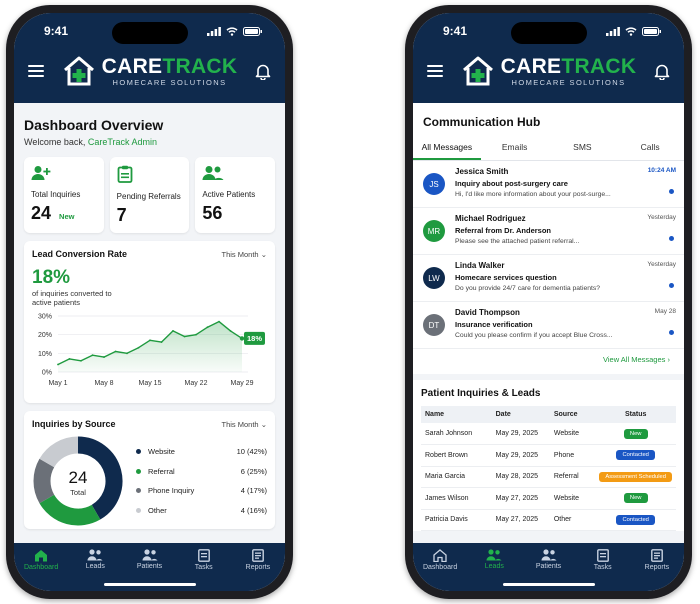  I want to click on stat-card-total-inquiries: Total Inquiries 24 New, so click(64, 195).